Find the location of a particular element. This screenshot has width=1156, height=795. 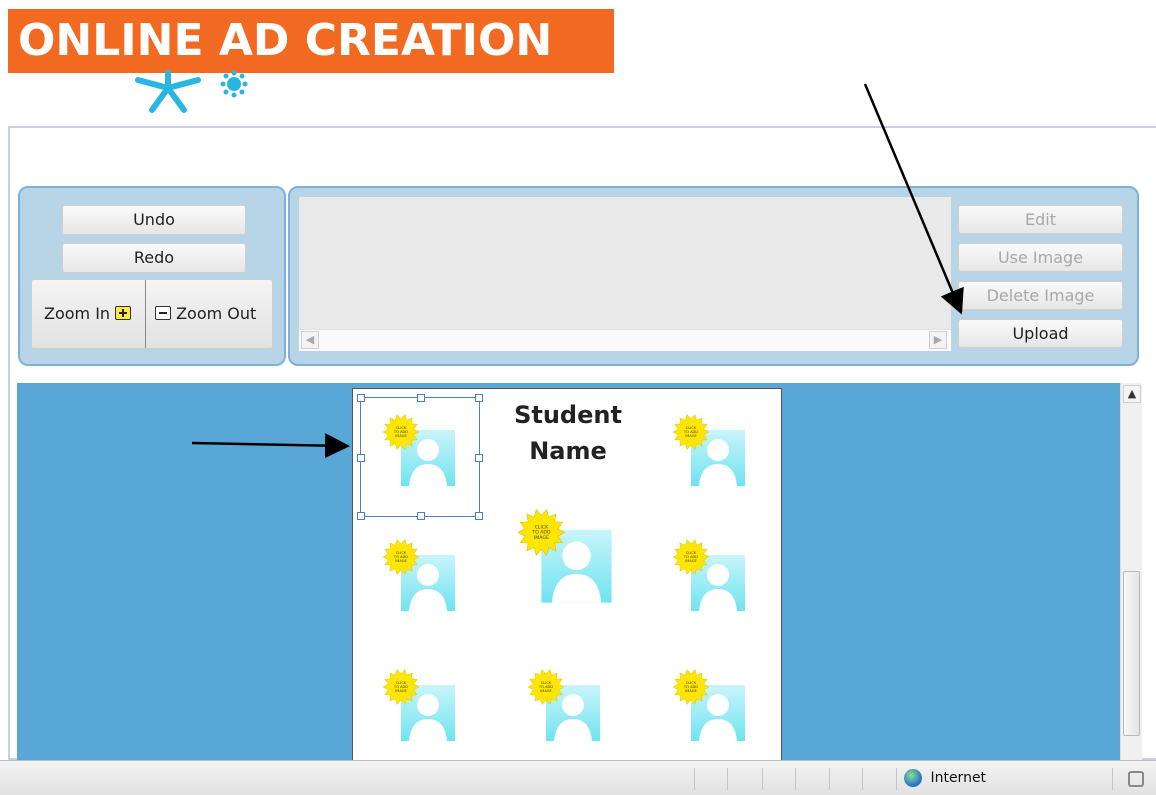

security-zone-label: Internet is located at coordinates (958, 778).